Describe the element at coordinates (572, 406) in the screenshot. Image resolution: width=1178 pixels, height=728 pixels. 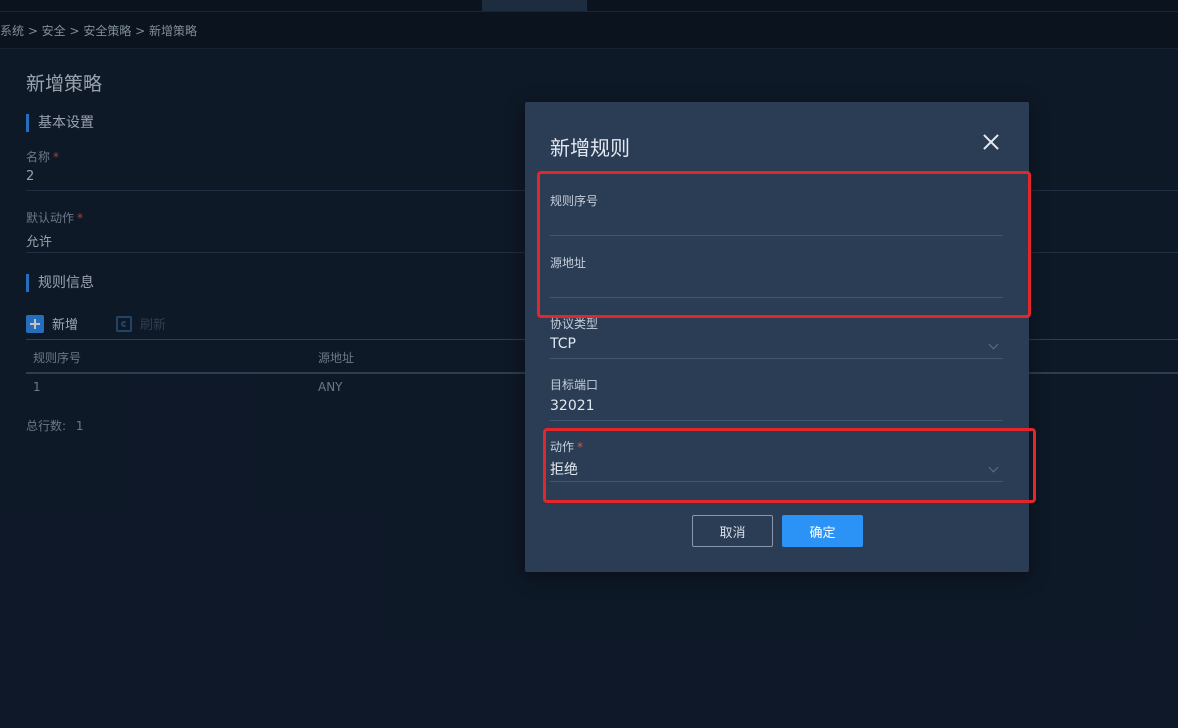
I see `target-port-input: 32021` at that location.